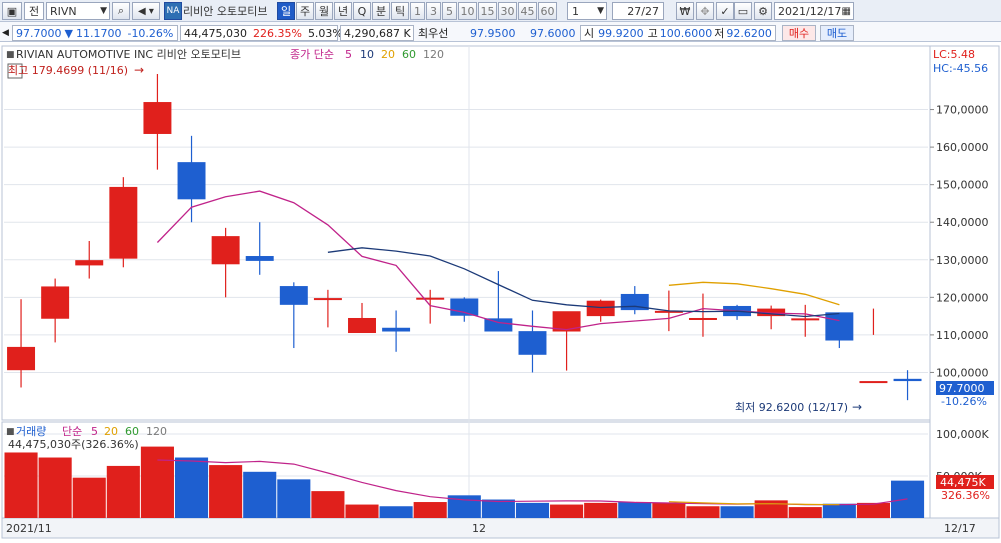  What do you see at coordinates (111, 431) in the screenshot?
I see `vol-ma-period-20: 20` at bounding box center [111, 431].